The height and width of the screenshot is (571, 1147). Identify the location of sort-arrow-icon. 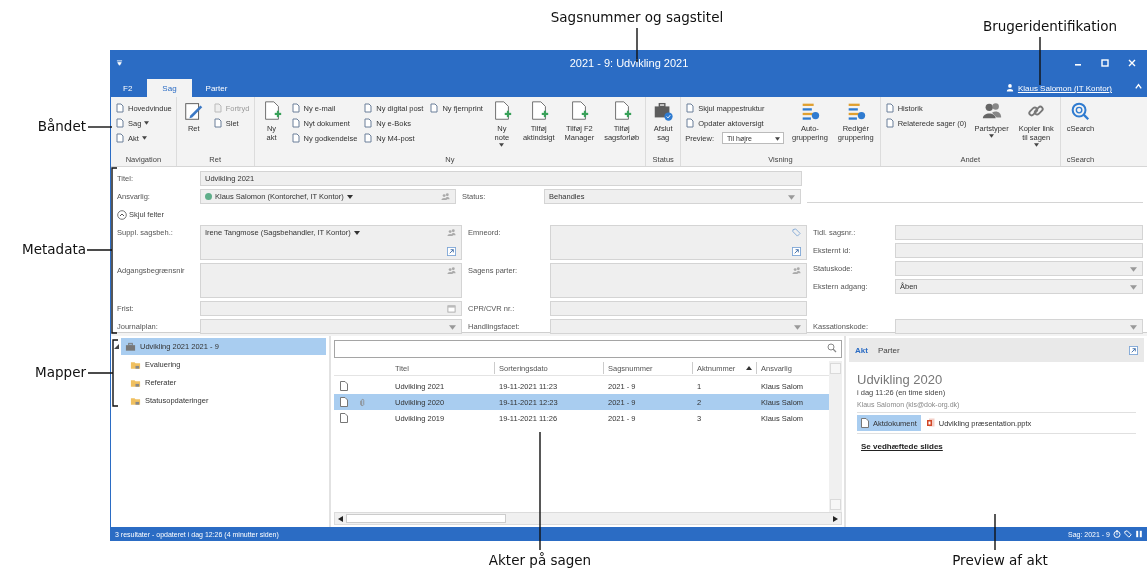
(749, 368).